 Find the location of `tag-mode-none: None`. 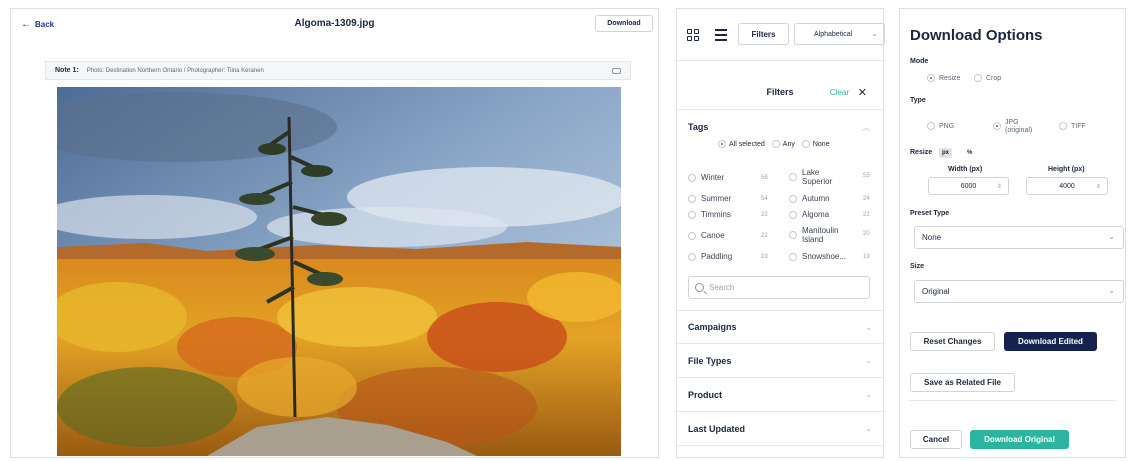

tag-mode-none: None is located at coordinates (815, 144).